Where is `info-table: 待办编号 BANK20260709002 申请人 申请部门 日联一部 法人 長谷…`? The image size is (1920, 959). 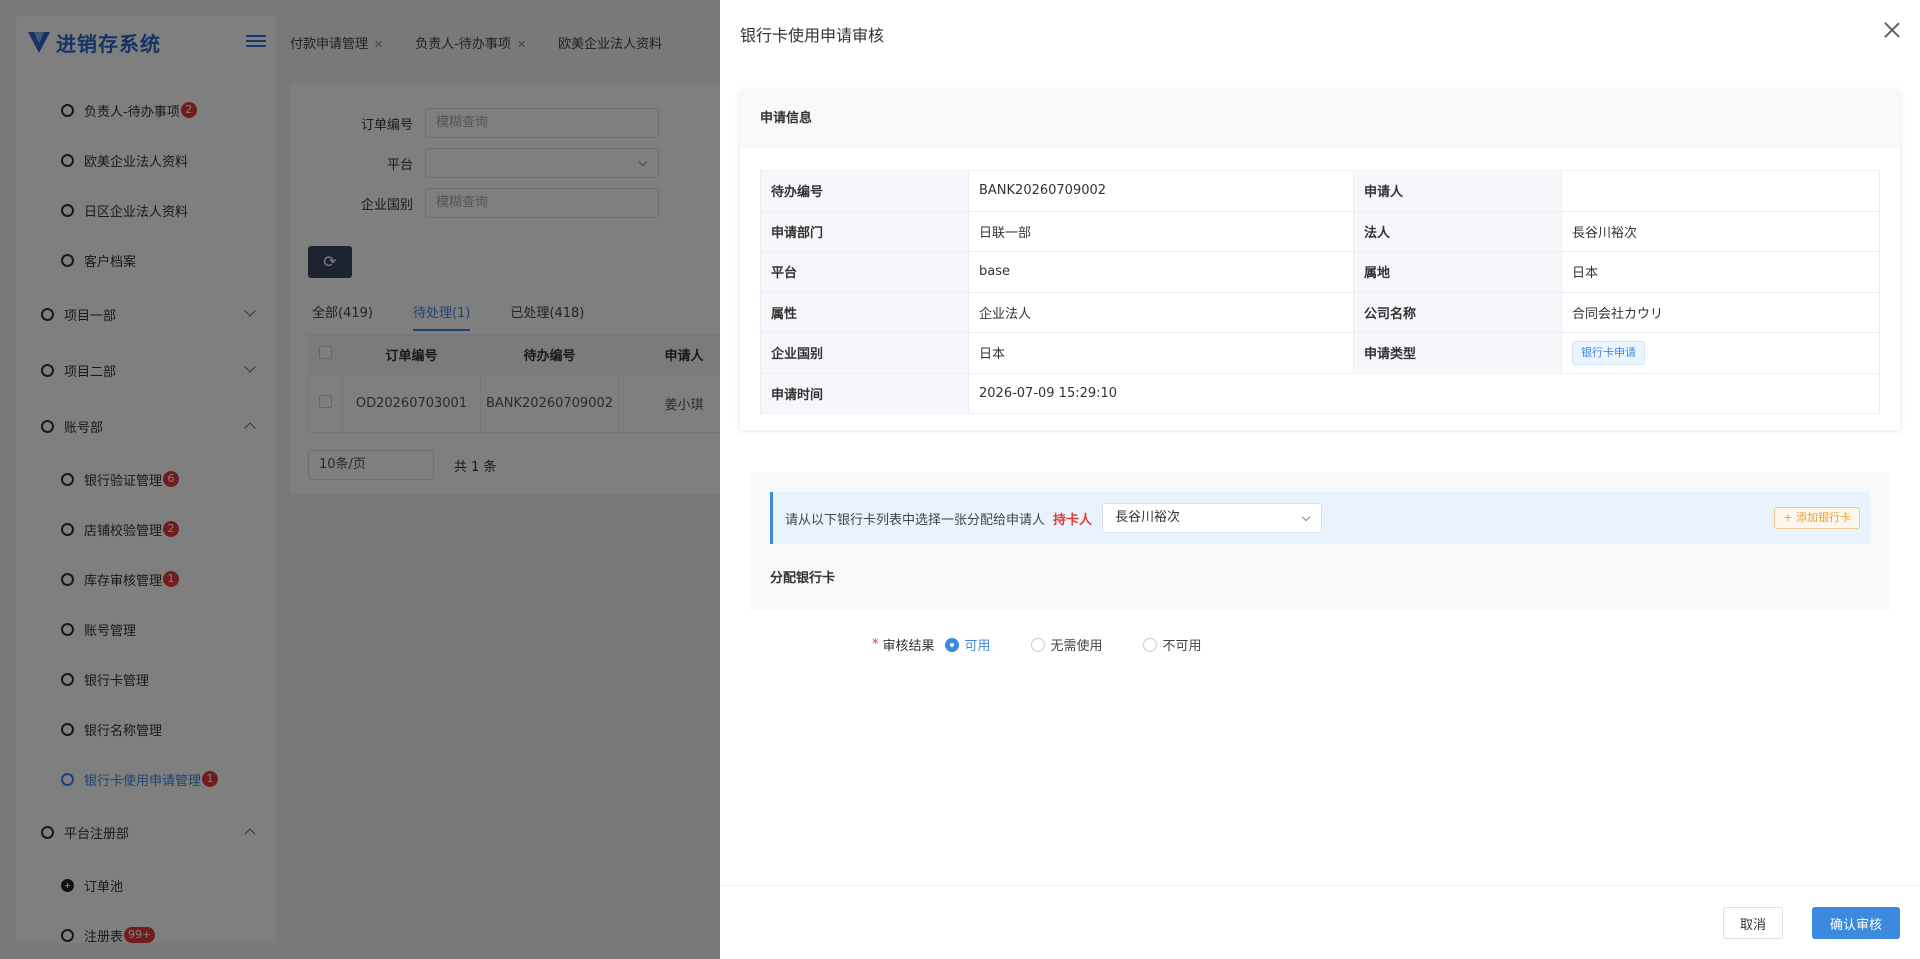
info-table: 待办编号 BANK20260709002 申请人 申请部门 日联一部 法人 長谷… is located at coordinates (1320, 292).